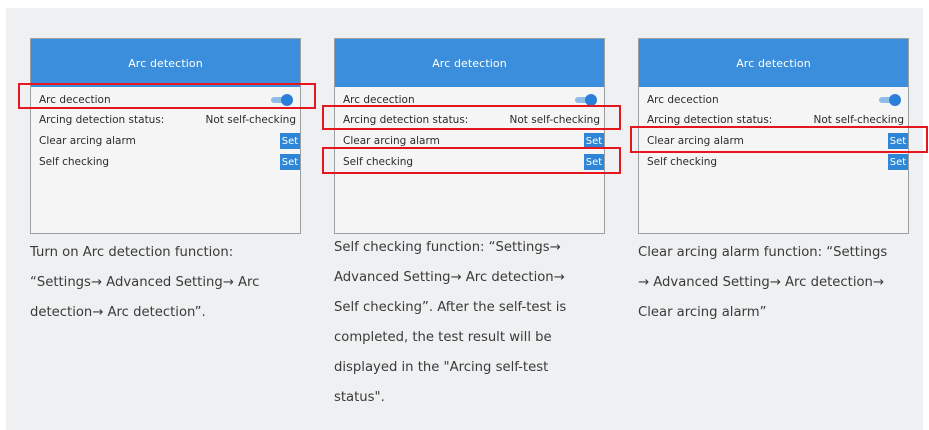 This screenshot has height=430, width=929. What do you see at coordinates (359, 397) in the screenshot?
I see `description-line: status".` at bounding box center [359, 397].